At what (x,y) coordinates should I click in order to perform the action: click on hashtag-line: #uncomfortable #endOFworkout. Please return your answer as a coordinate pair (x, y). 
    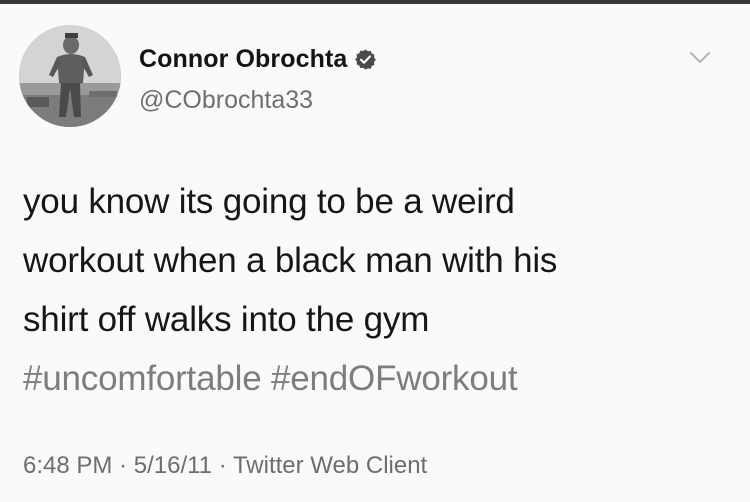
    Looking at the image, I should click on (373, 378).